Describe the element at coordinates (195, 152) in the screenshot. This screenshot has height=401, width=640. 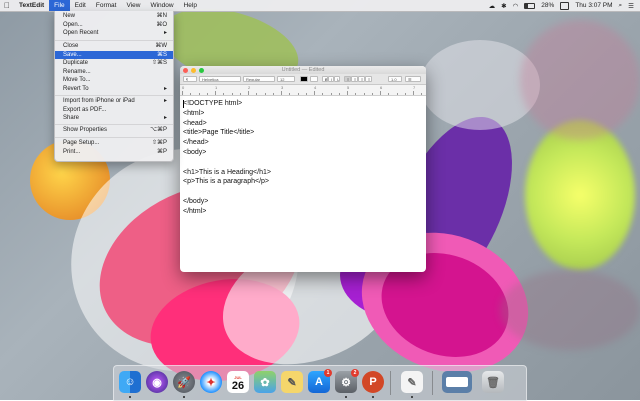
I see `text-line: <body>` at that location.